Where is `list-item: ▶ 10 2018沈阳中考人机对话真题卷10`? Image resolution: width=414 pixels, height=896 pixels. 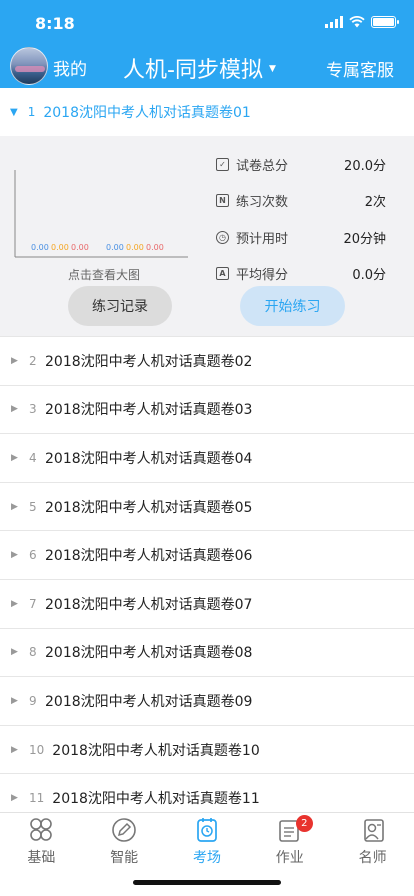
list-item: ▶ 10 2018沈阳中考人机对话真题卷10 is located at coordinates (207, 749).